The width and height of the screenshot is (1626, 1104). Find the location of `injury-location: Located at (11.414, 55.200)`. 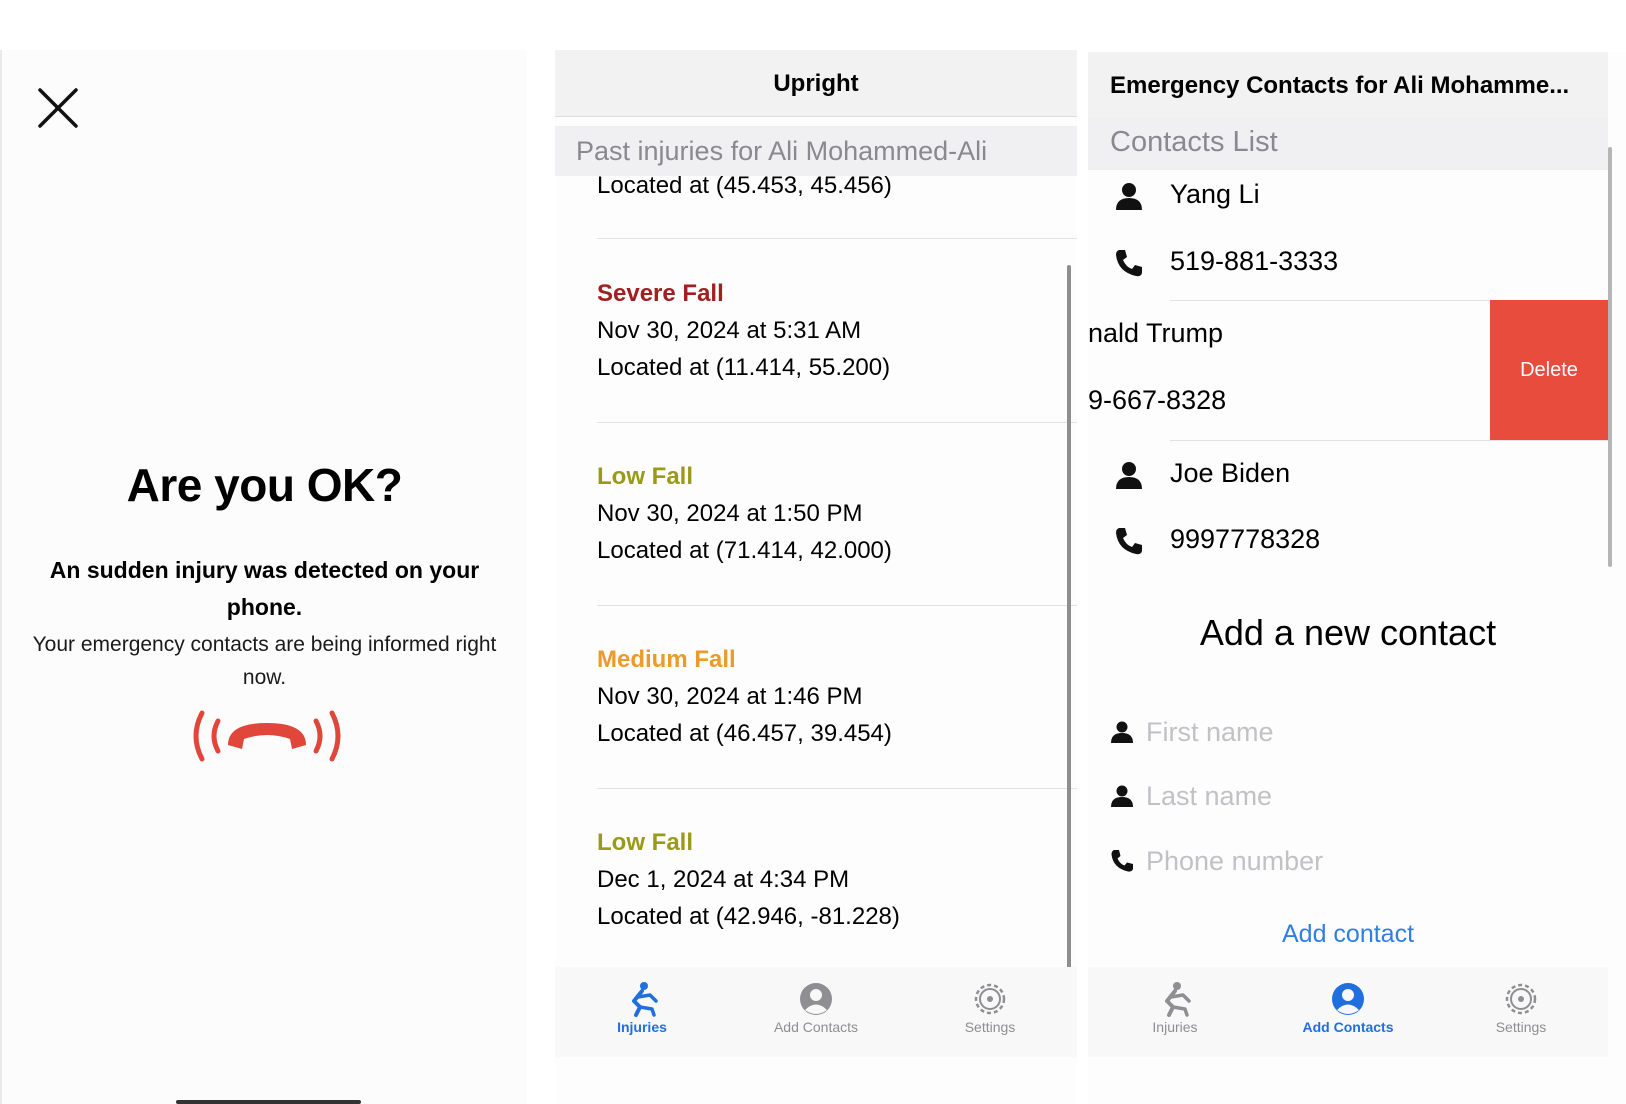

injury-location: Located at (11.414, 55.200) is located at coordinates (744, 367).